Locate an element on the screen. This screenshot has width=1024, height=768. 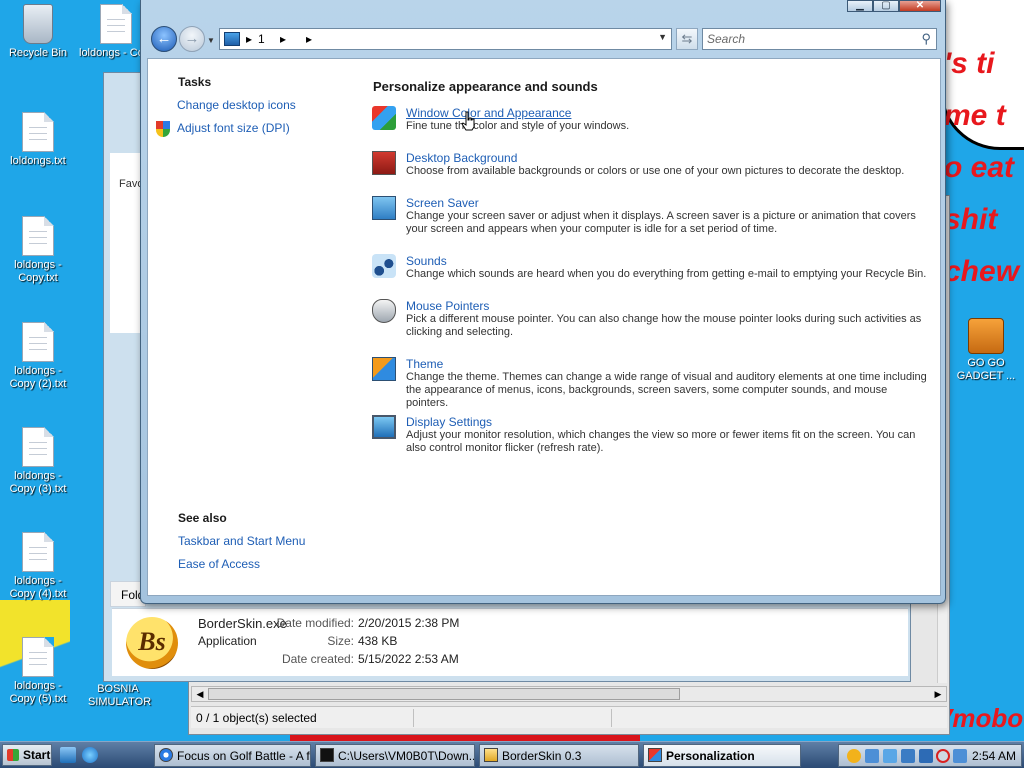
recycle-bin-icon is located at coordinates (38, 24).